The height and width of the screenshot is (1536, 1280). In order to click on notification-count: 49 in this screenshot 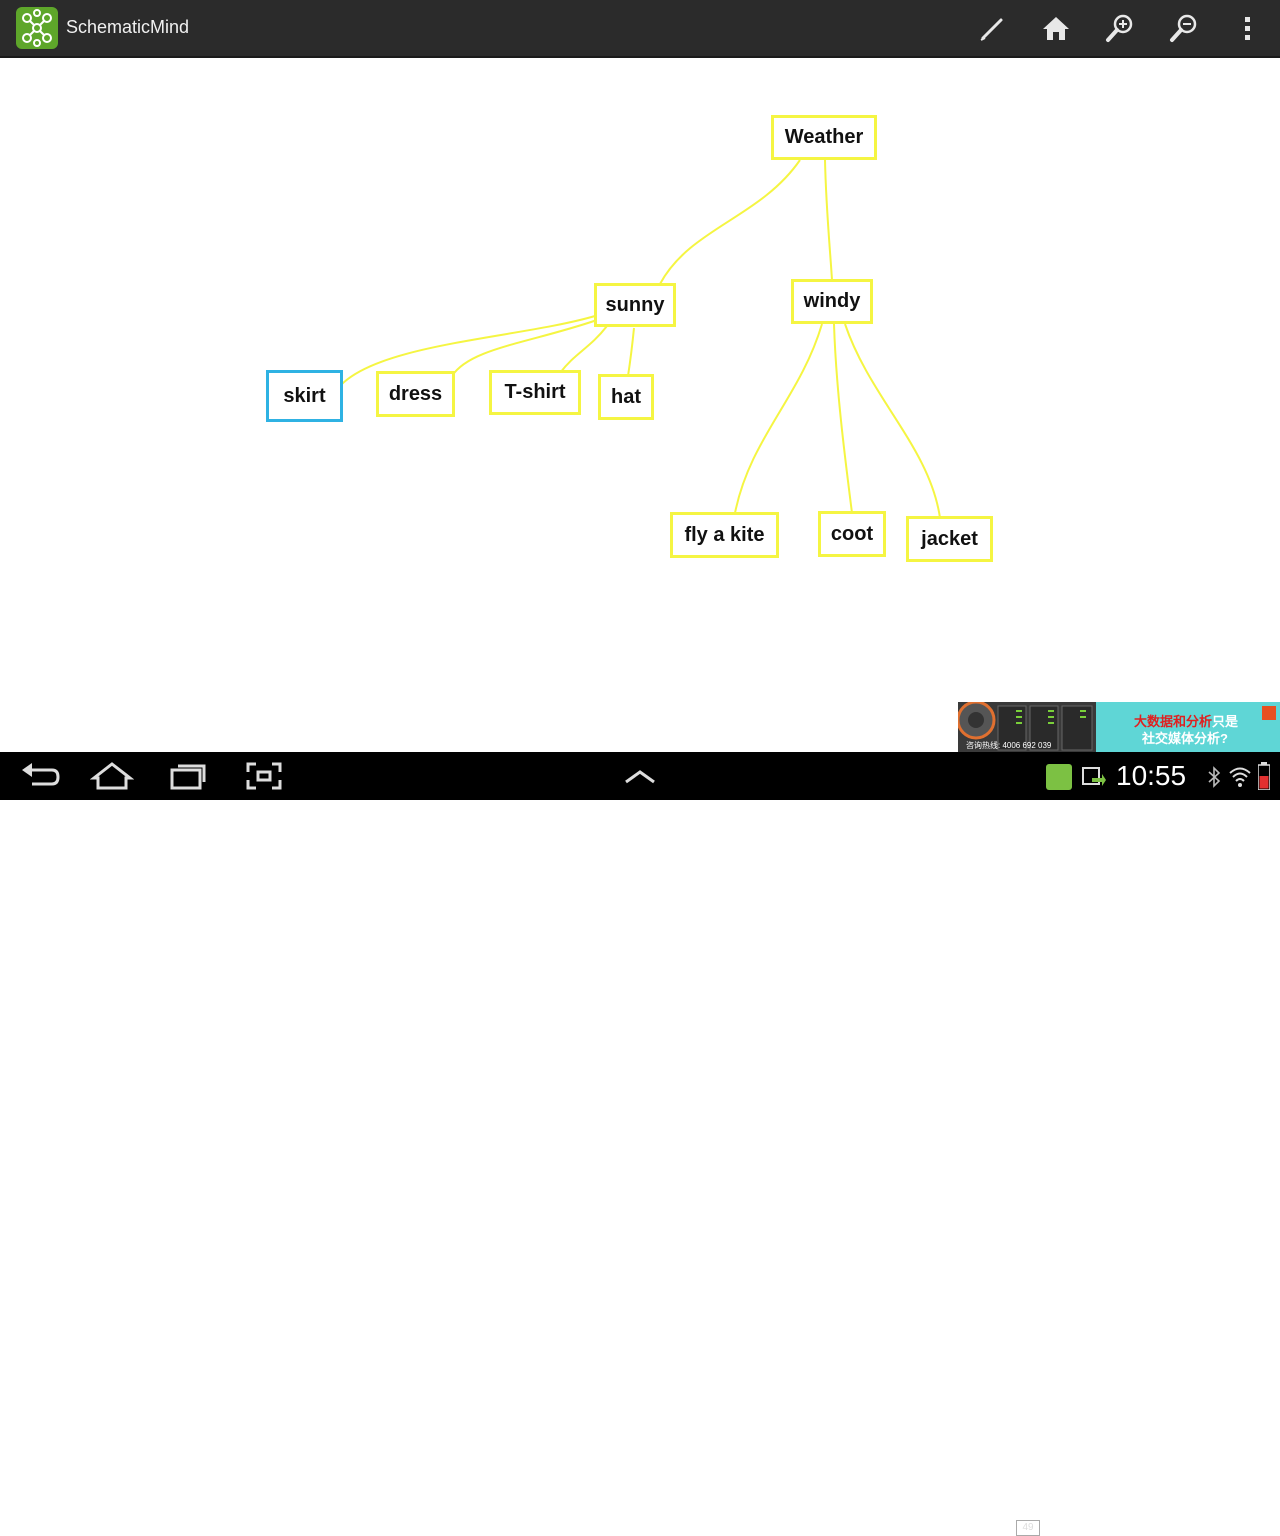, I will do `click(1028, 1528)`.